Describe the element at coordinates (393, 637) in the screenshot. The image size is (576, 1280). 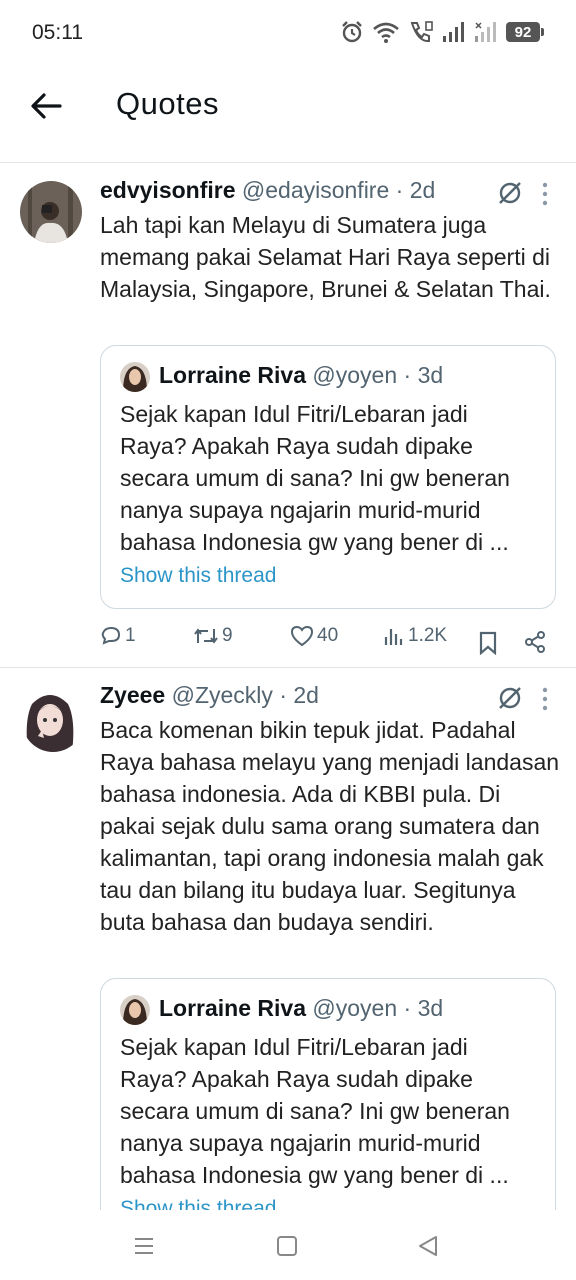
I see `views-icon` at that location.